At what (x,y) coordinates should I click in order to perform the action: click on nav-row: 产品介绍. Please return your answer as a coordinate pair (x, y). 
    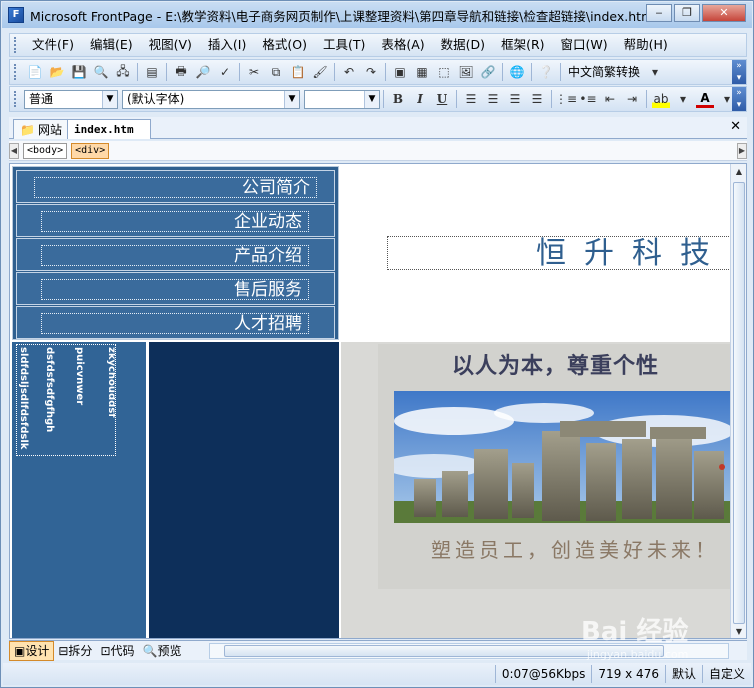
    Looking at the image, I should click on (175, 254).